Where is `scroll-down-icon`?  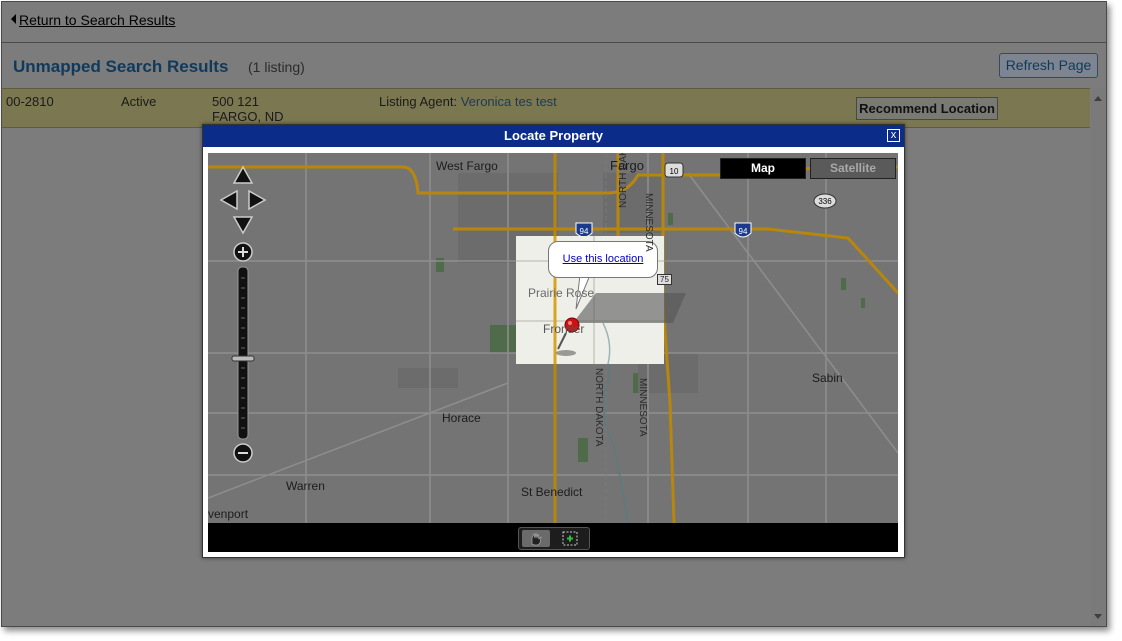
scroll-down-icon is located at coordinates (1098, 616).